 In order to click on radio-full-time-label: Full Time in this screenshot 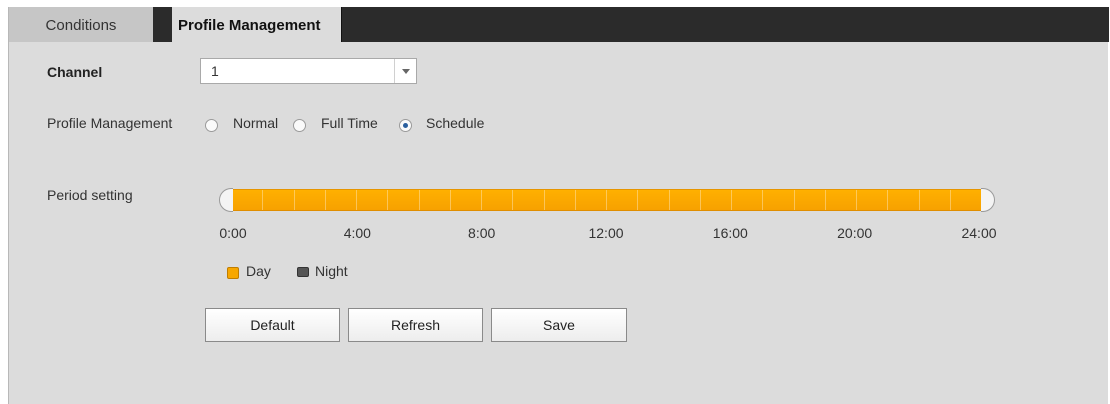, I will do `click(349, 123)`.